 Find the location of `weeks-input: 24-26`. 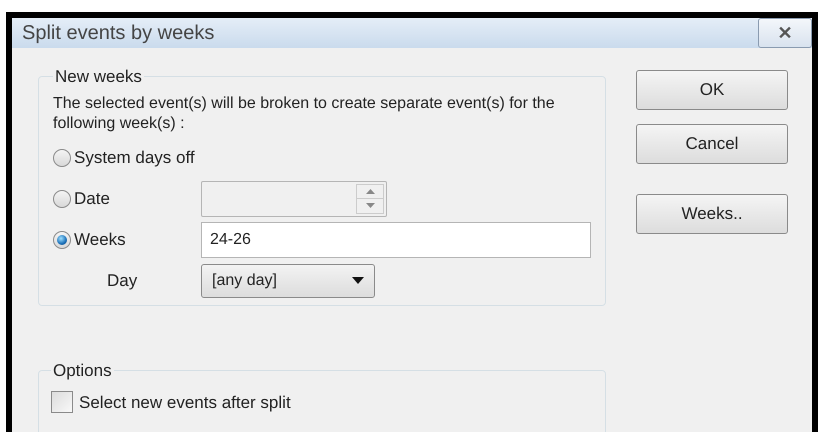

weeks-input: 24-26 is located at coordinates (396, 240).